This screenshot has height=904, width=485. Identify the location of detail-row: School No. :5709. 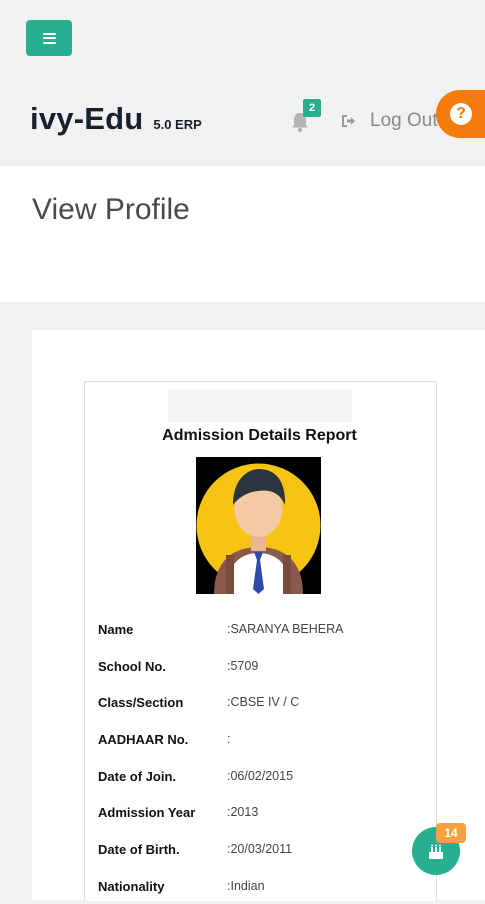
(263, 665).